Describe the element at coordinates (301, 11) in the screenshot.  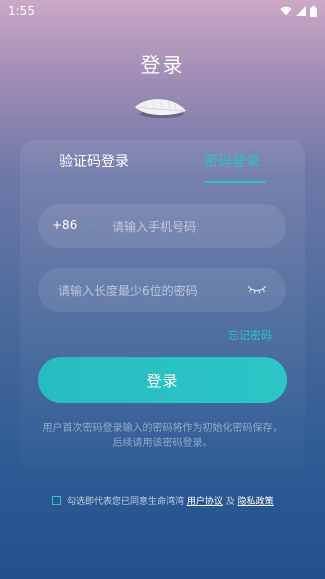
I see `signal-icon` at that location.